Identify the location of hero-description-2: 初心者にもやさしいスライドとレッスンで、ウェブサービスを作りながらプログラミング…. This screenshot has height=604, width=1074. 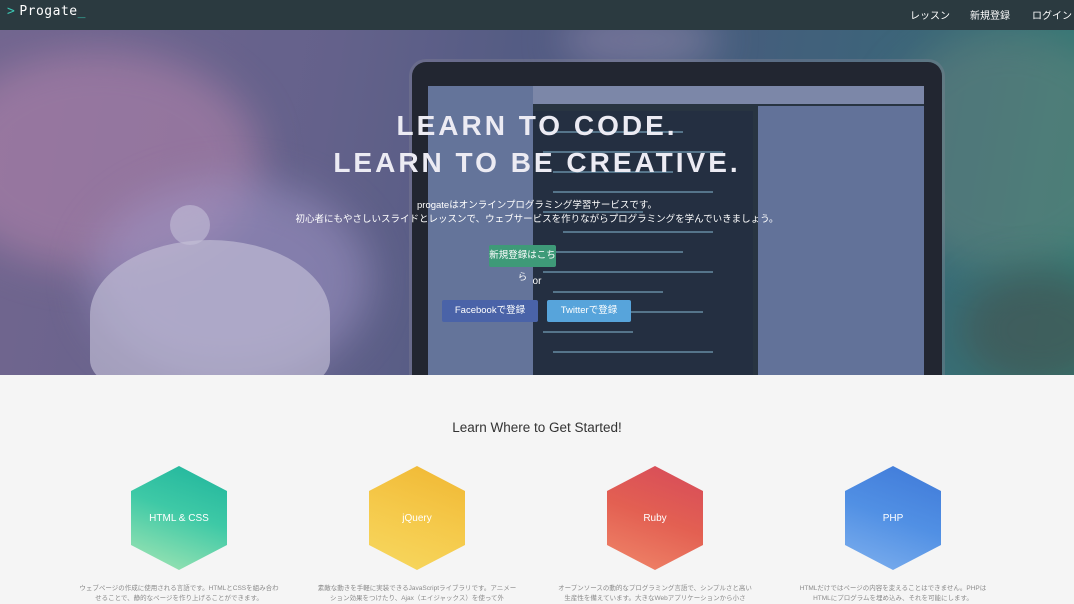
(537, 219).